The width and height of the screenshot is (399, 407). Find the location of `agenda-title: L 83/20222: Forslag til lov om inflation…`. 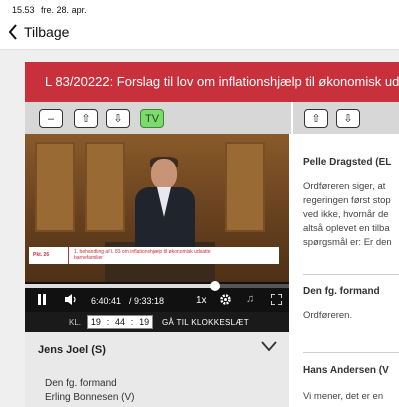

agenda-title: L 83/20222: Forslag til lov om inflation… is located at coordinates (212, 82).